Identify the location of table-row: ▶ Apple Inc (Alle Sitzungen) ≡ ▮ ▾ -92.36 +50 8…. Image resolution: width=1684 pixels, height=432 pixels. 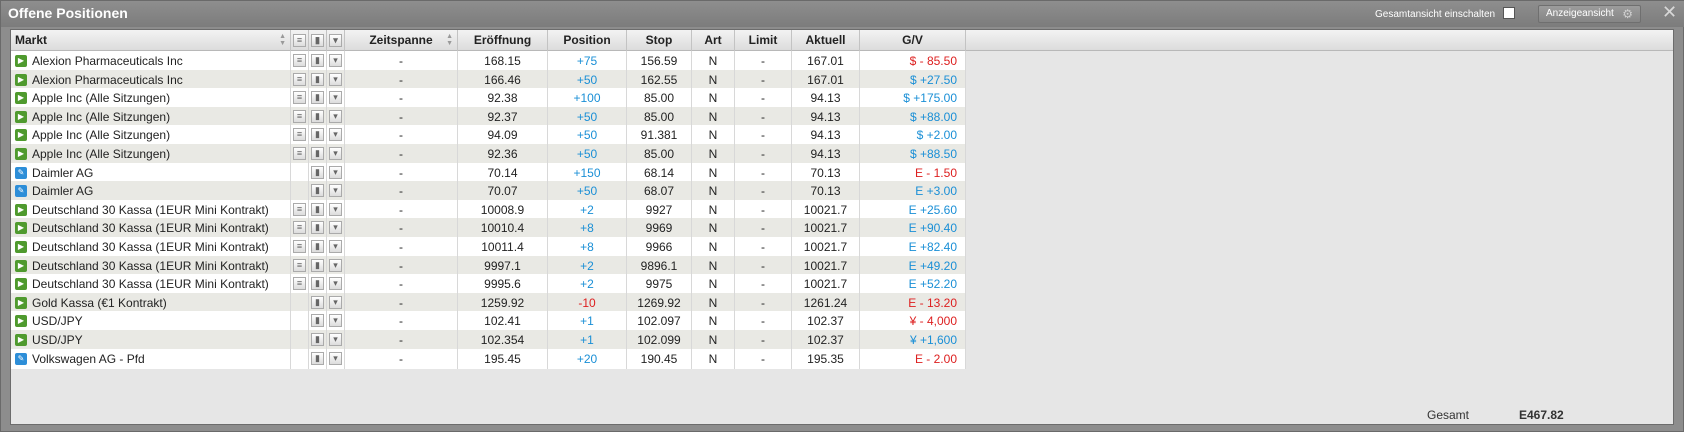
(488, 154).